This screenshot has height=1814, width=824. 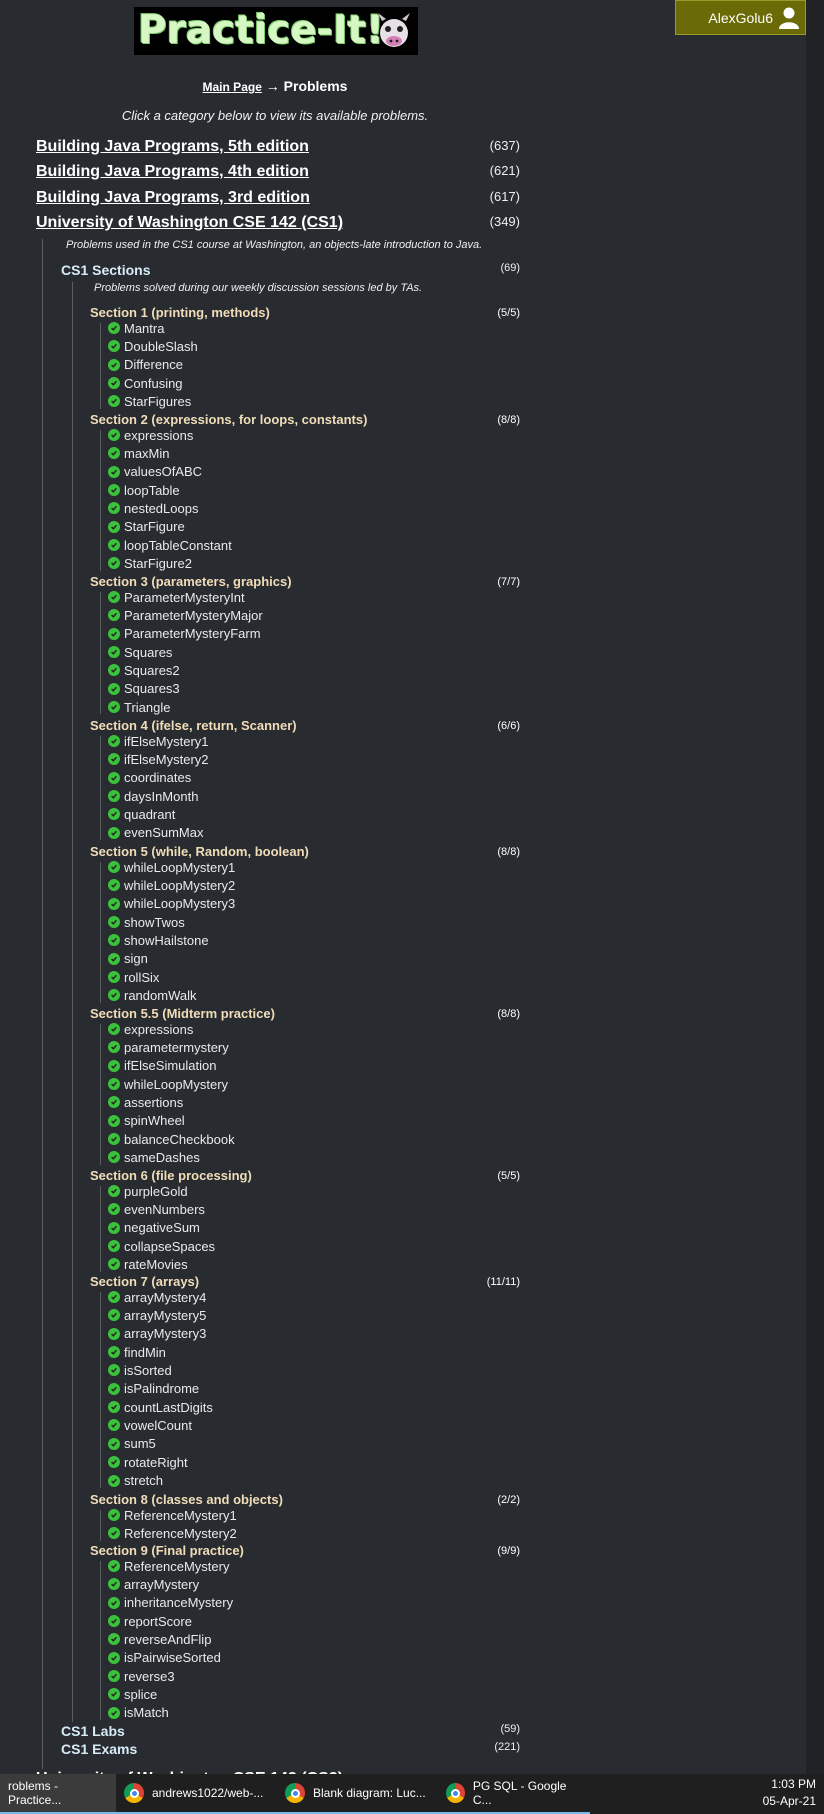 I want to click on problem-link: whileLoopMystery2, so click(x=179, y=885).